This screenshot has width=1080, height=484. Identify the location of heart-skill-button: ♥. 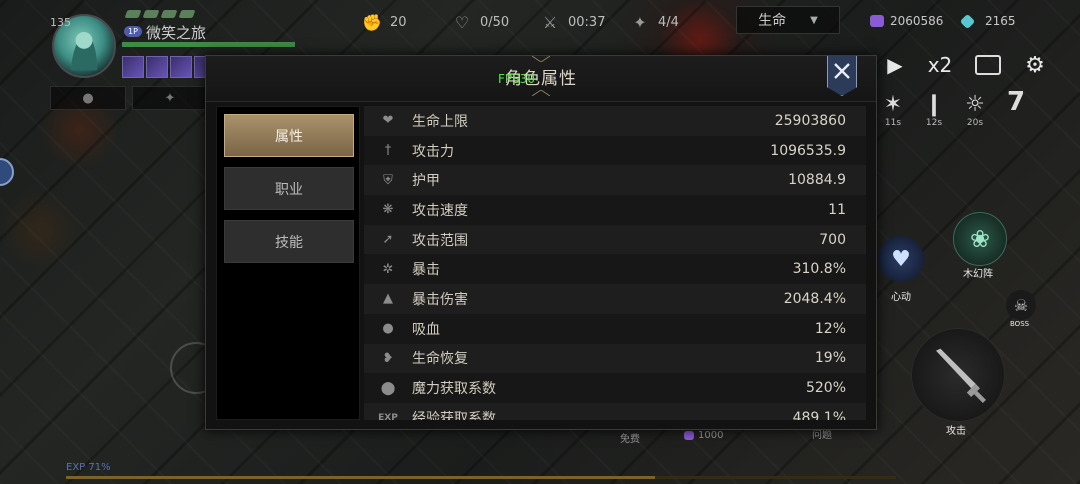
(901, 259).